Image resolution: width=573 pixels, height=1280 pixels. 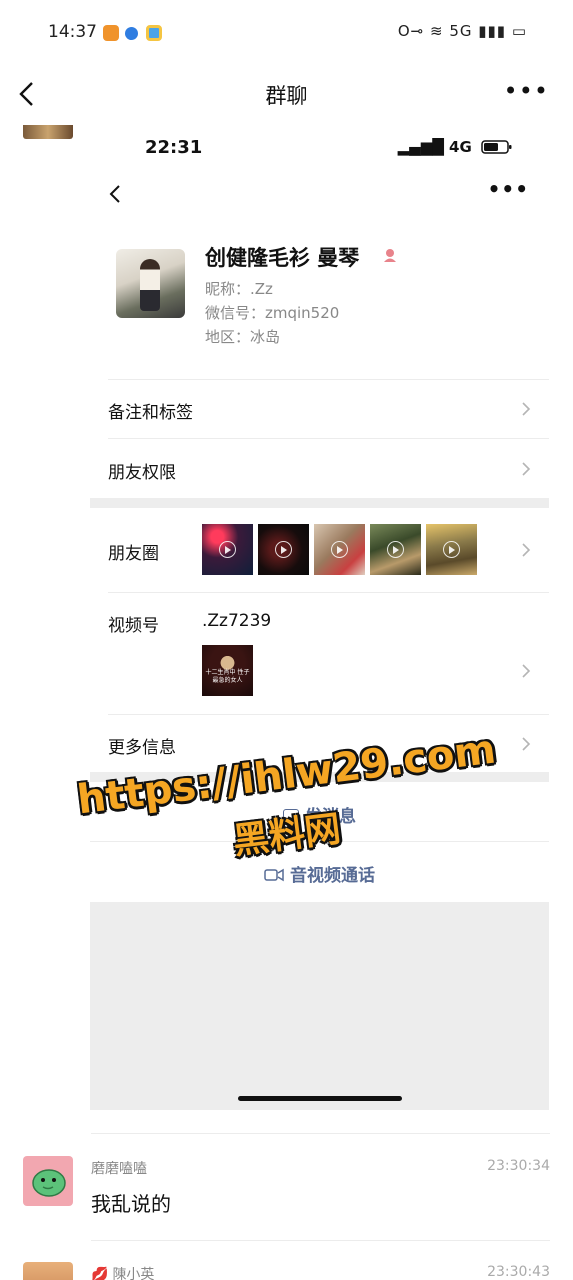 I want to click on profile-wechat-id: 微信号：zmqin520, so click(x=272, y=313).